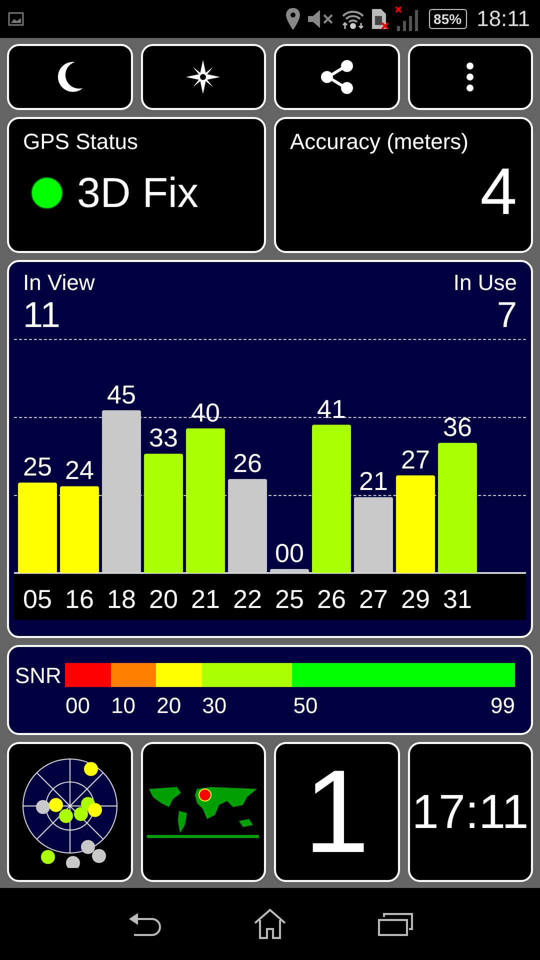 The image size is (540, 960). What do you see at coordinates (79, 470) in the screenshot?
I see `bar-value: 24` at bounding box center [79, 470].